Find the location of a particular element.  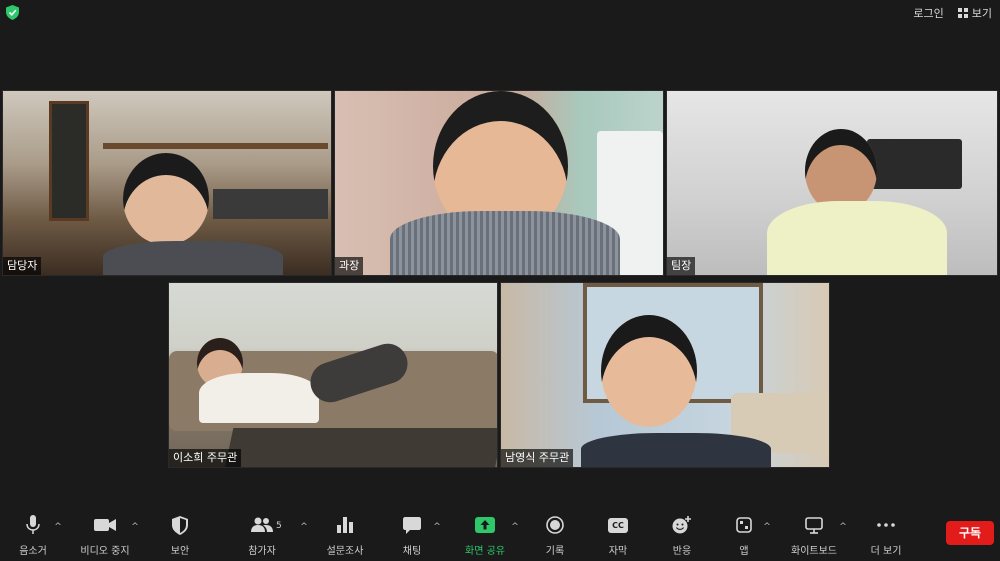

share-options-caret: ^ is located at coordinates (515, 527).